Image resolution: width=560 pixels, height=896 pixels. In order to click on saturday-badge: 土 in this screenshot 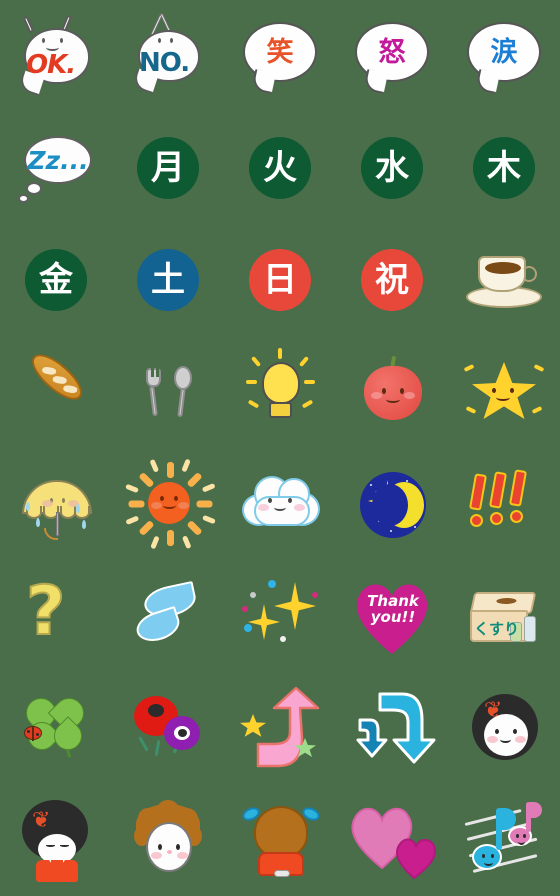, I will do `click(168, 280)`.